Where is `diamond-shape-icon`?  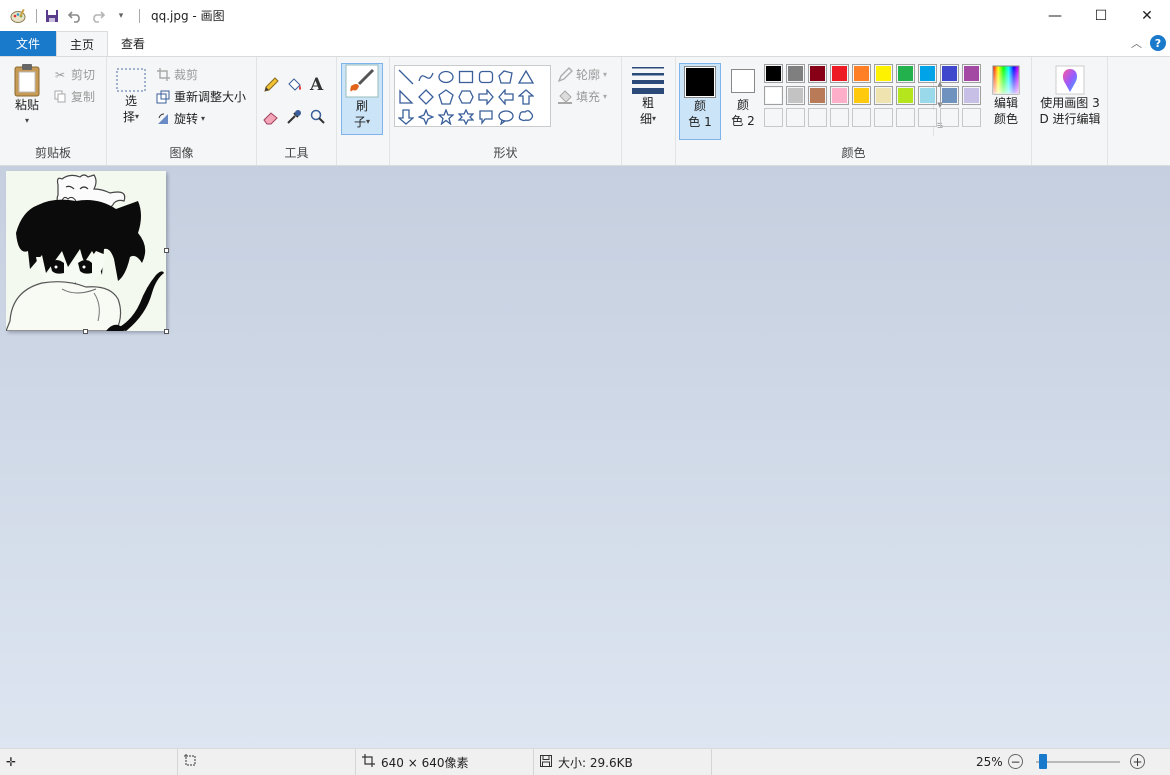 diamond-shape-icon is located at coordinates (426, 97).